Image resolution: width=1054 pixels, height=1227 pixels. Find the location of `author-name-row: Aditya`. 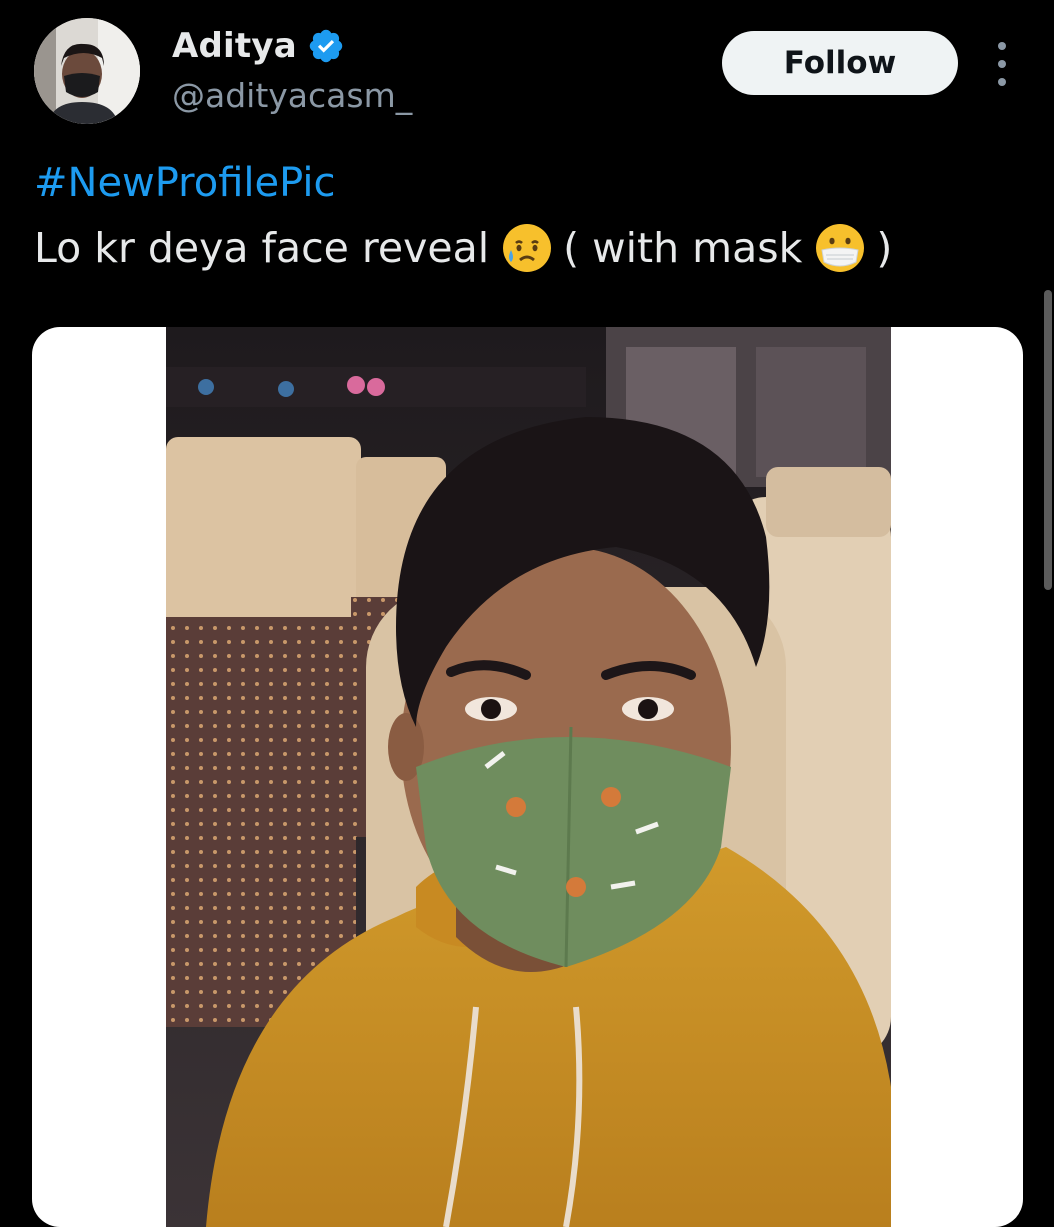

author-name-row: Aditya is located at coordinates (258, 46).